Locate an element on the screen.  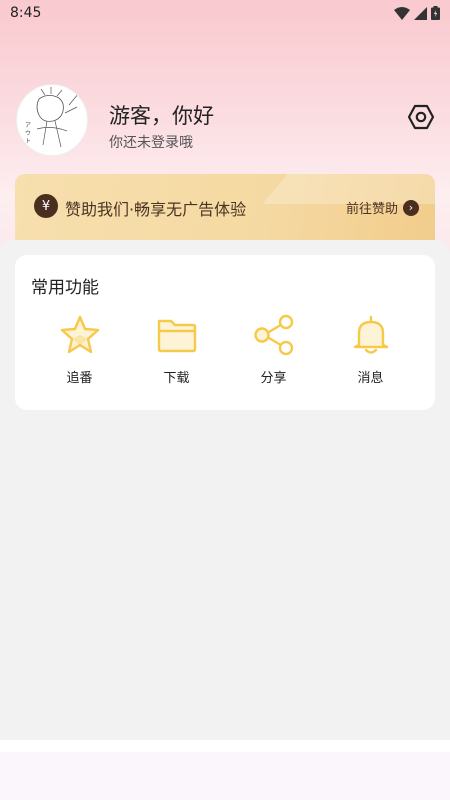
feature-label: 追番 is located at coordinates (79, 378).